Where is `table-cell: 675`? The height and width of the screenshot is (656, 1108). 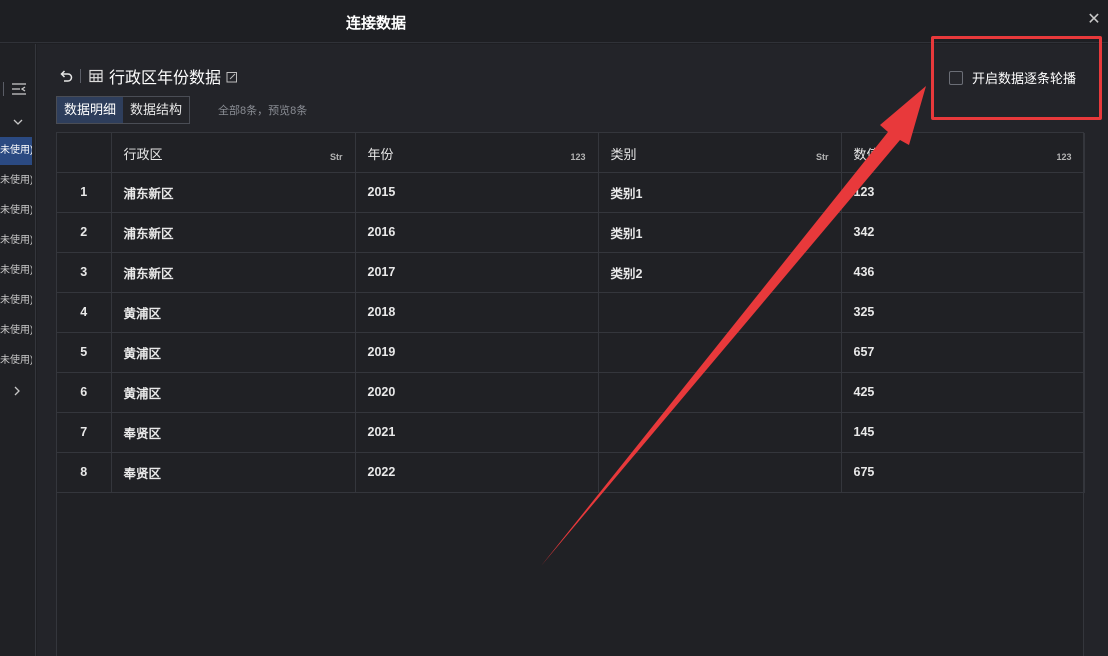 table-cell: 675 is located at coordinates (963, 472).